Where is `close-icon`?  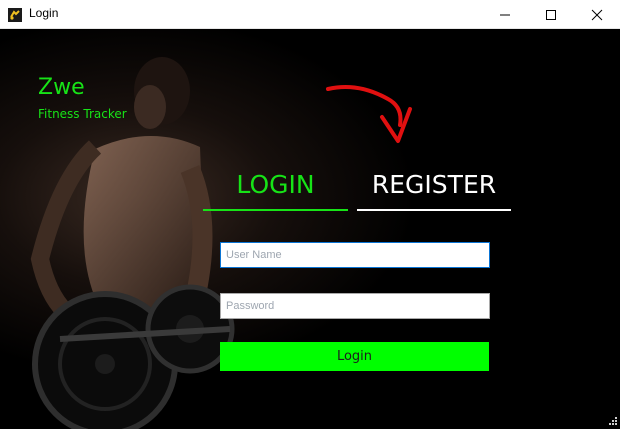 close-icon is located at coordinates (597, 15).